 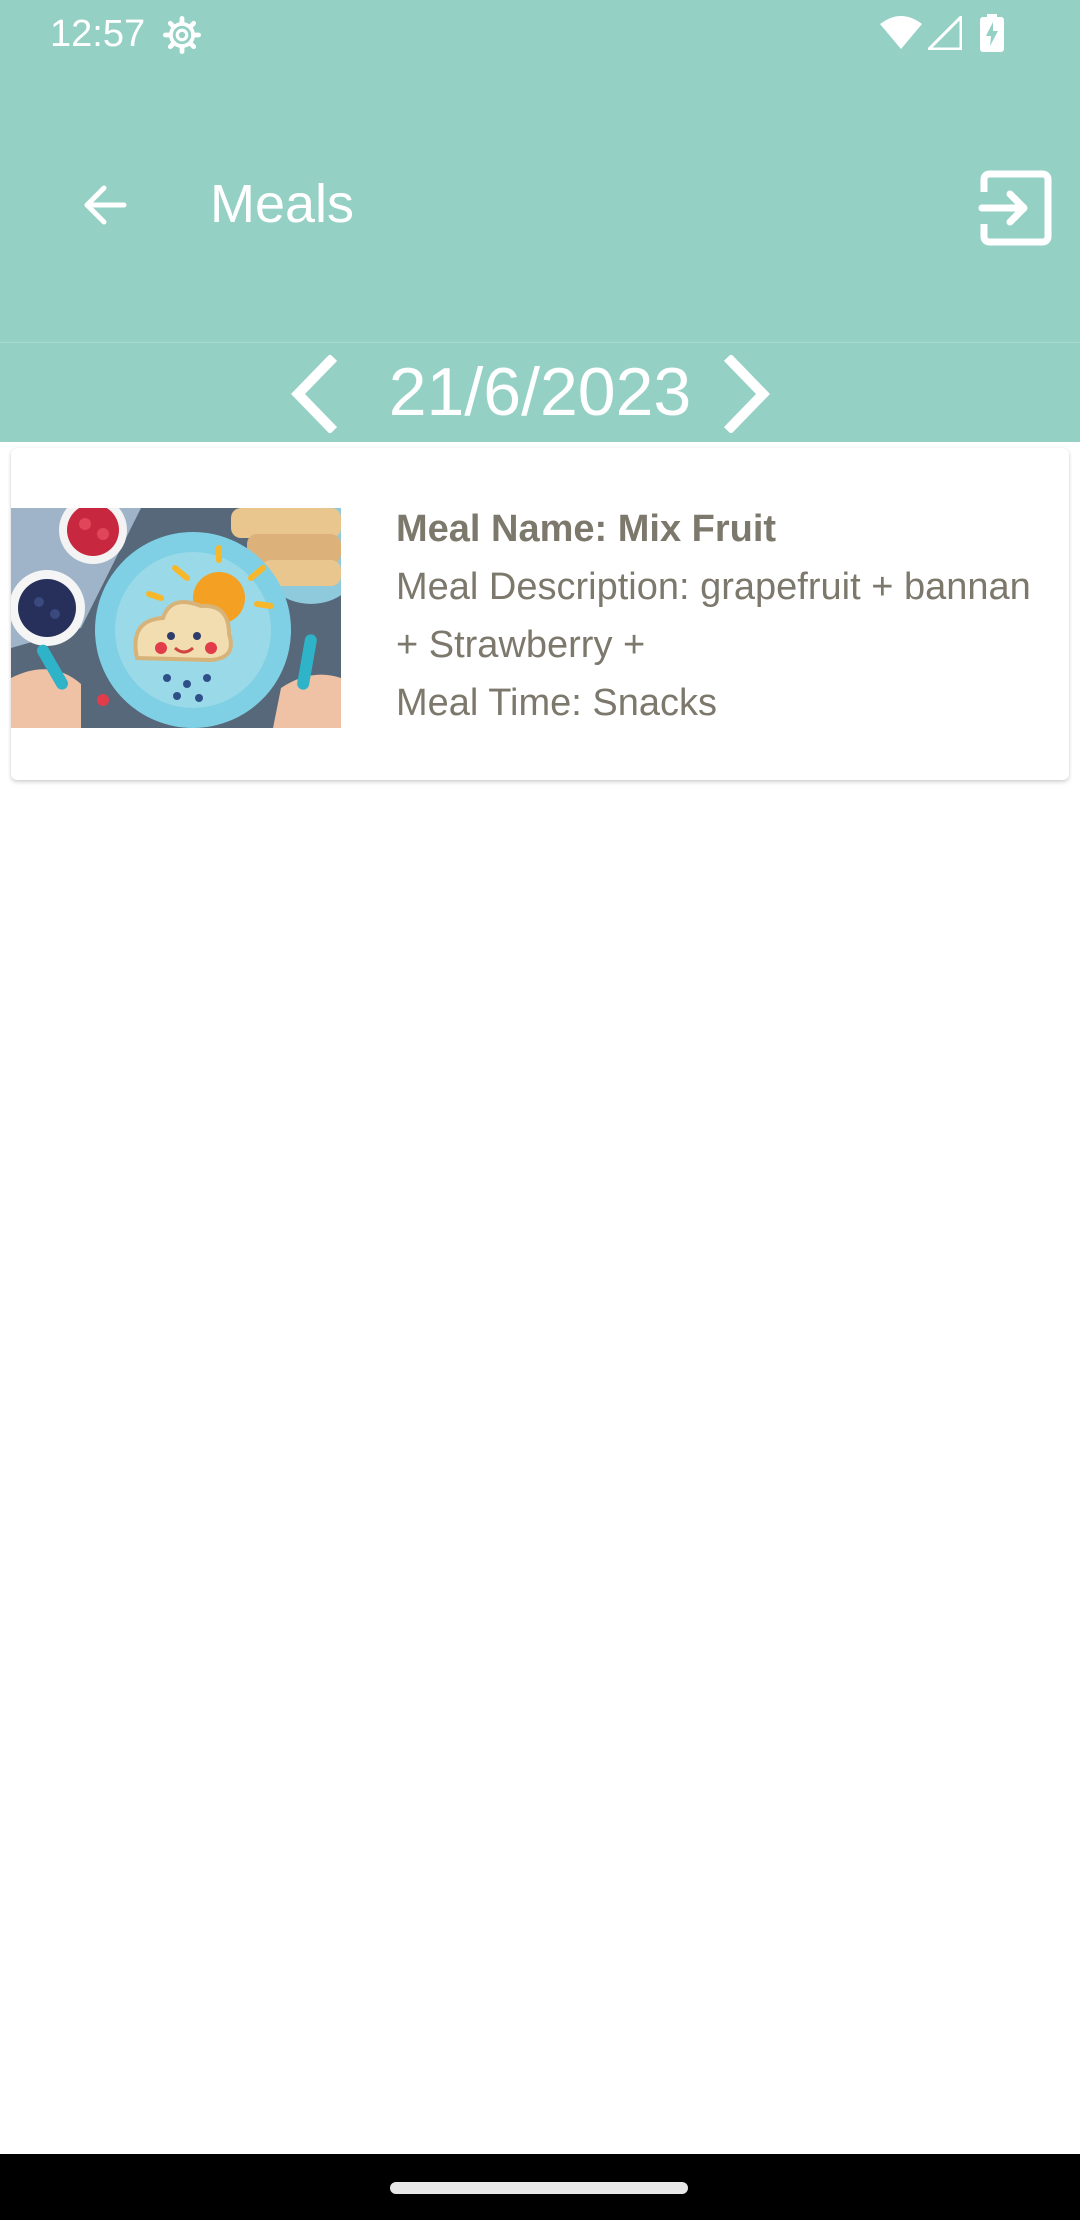 I want to click on meal-time: Meal Time: Snacks, so click(x=556, y=703).